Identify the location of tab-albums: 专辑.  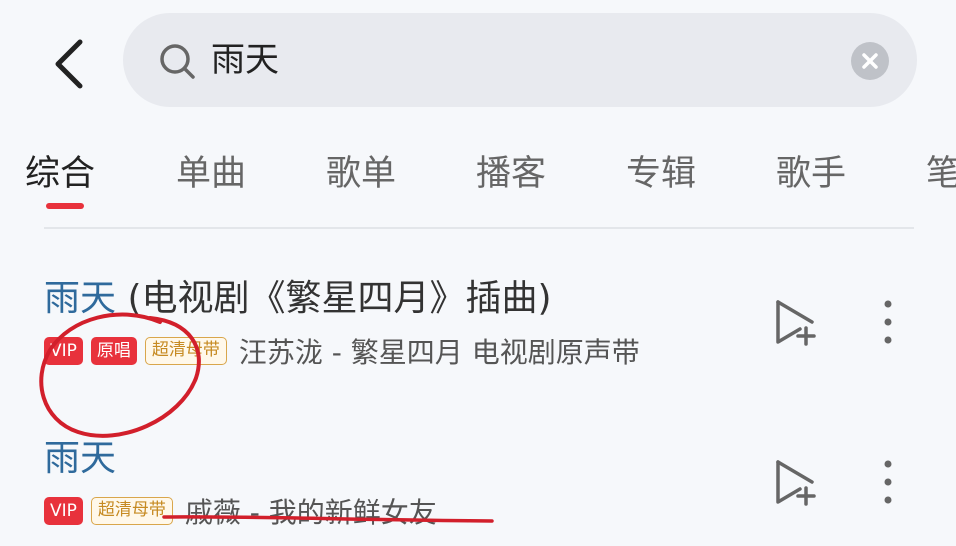
(661, 174).